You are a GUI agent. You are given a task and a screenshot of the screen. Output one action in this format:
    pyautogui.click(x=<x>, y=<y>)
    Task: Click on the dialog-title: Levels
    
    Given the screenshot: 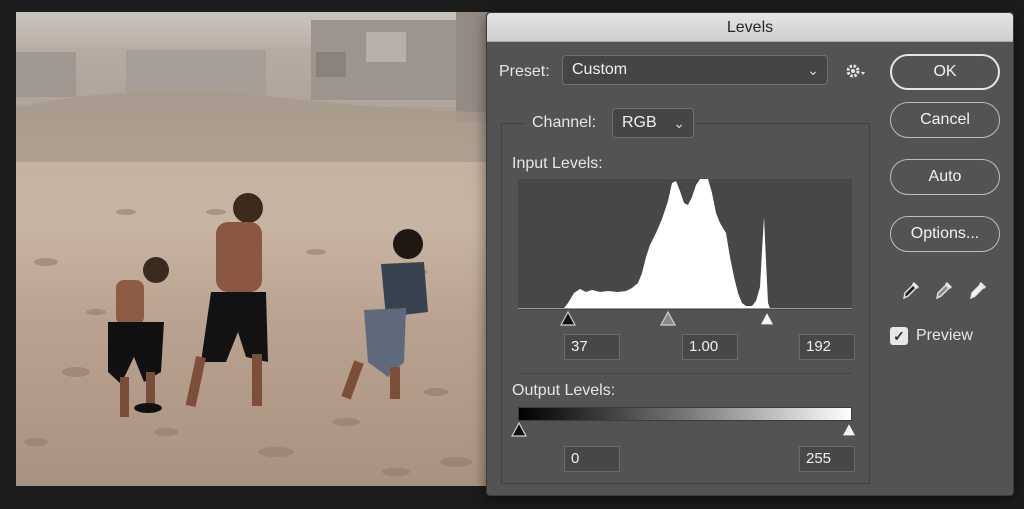 What is the action you would take?
    pyautogui.click(x=750, y=27)
    